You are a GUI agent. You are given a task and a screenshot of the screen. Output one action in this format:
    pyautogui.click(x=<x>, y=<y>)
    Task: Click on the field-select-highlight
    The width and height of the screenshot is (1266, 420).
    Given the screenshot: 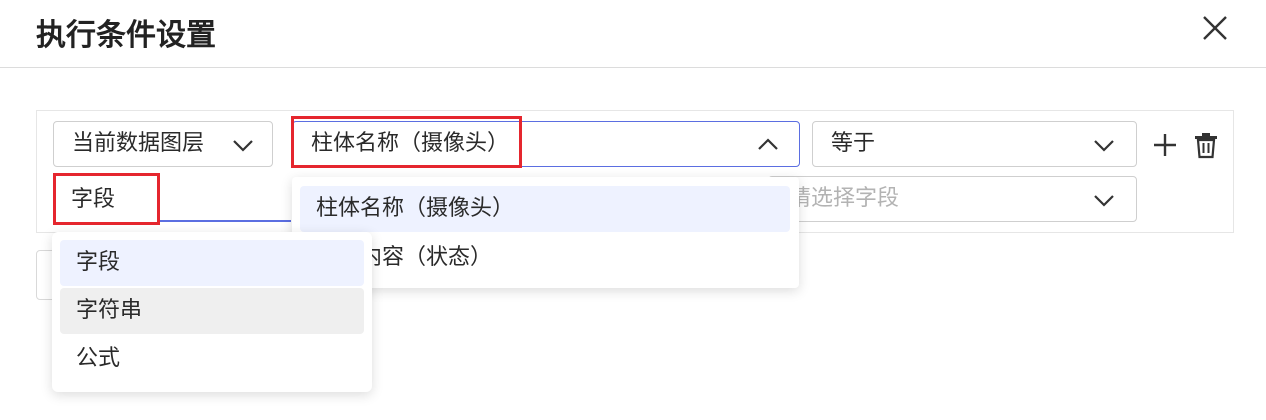 What is the action you would take?
    pyautogui.click(x=406, y=142)
    